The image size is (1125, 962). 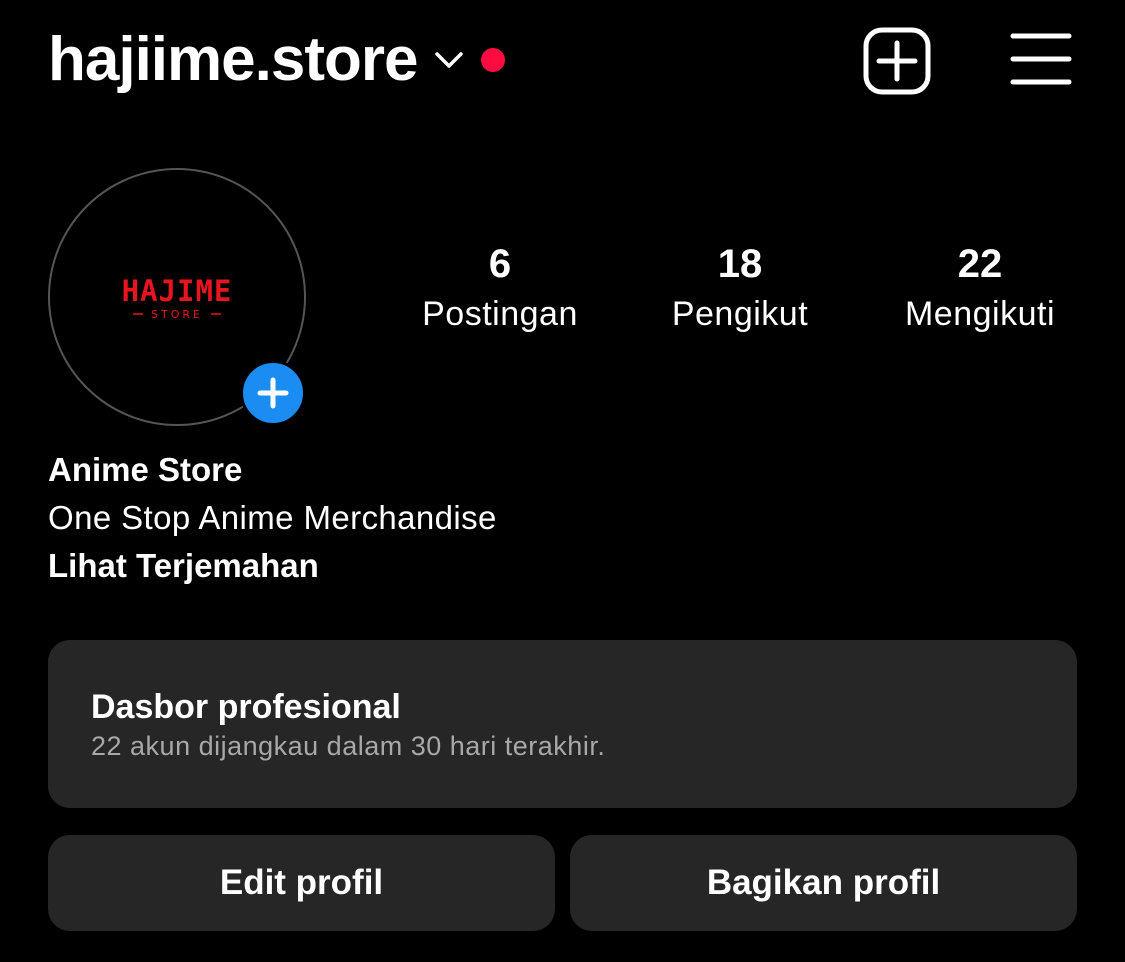 What do you see at coordinates (740, 264) in the screenshot?
I see `followers-count: 18` at bounding box center [740, 264].